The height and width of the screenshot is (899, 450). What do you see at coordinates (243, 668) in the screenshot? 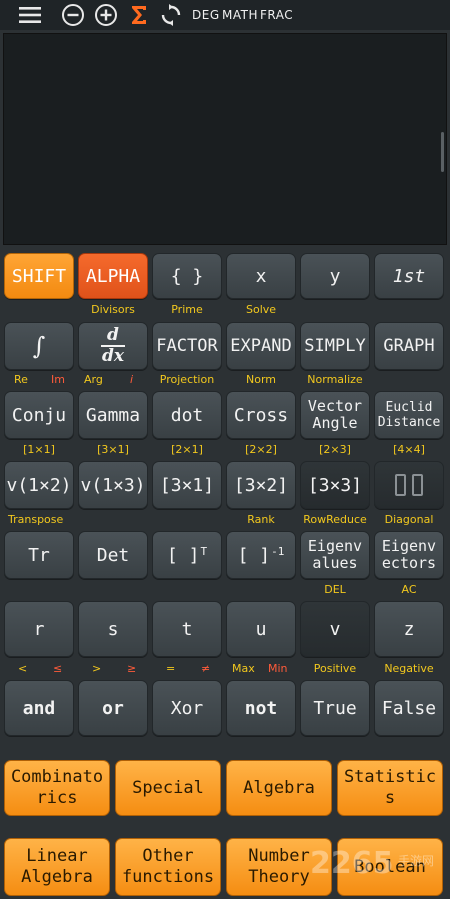
I see `label-max: Max` at bounding box center [243, 668].